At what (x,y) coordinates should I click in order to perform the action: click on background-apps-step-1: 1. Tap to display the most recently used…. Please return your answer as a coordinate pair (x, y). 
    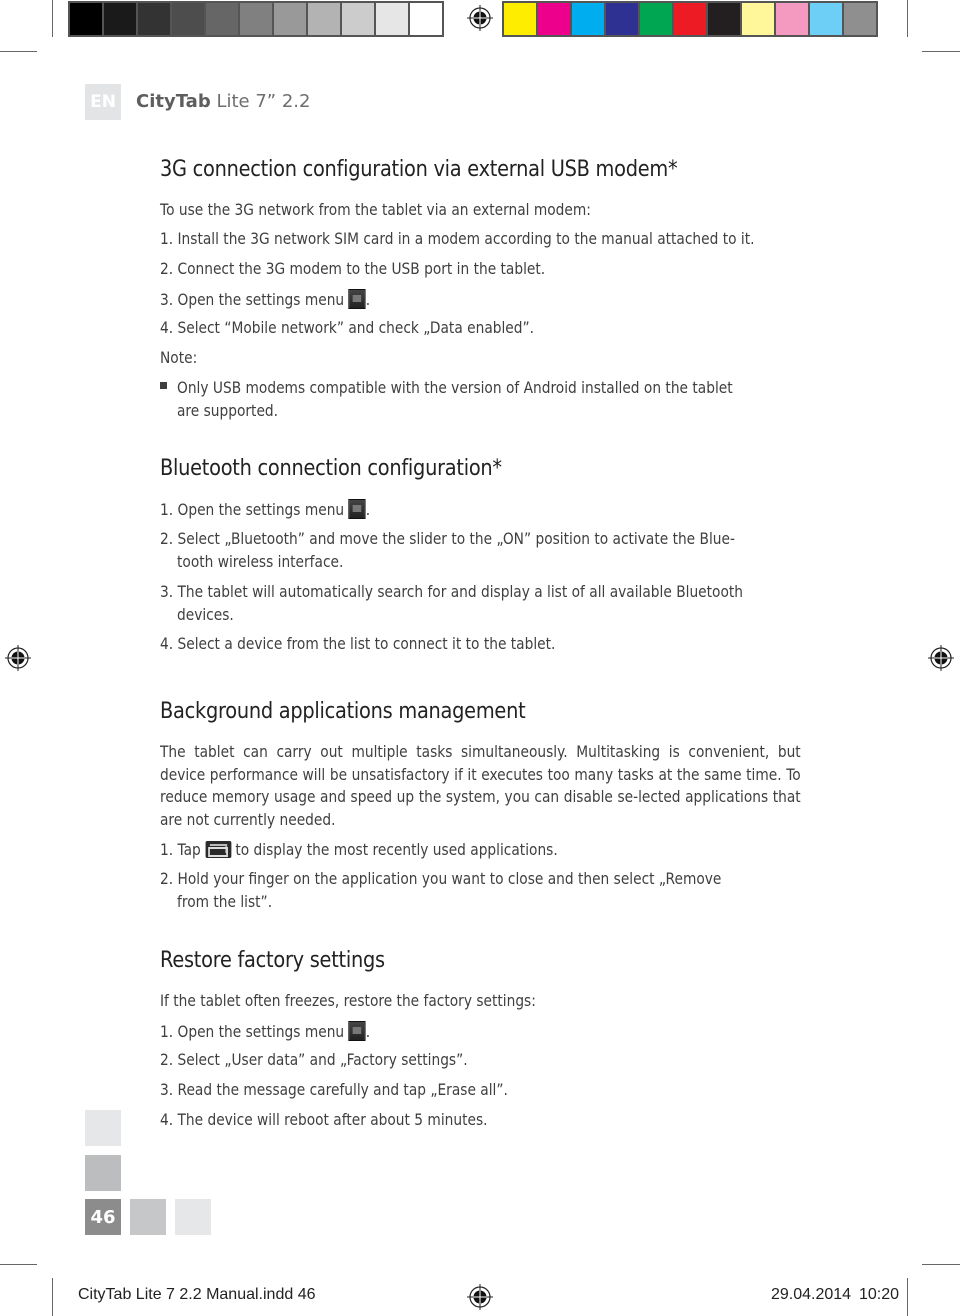
    Looking at the image, I should click on (359, 849).